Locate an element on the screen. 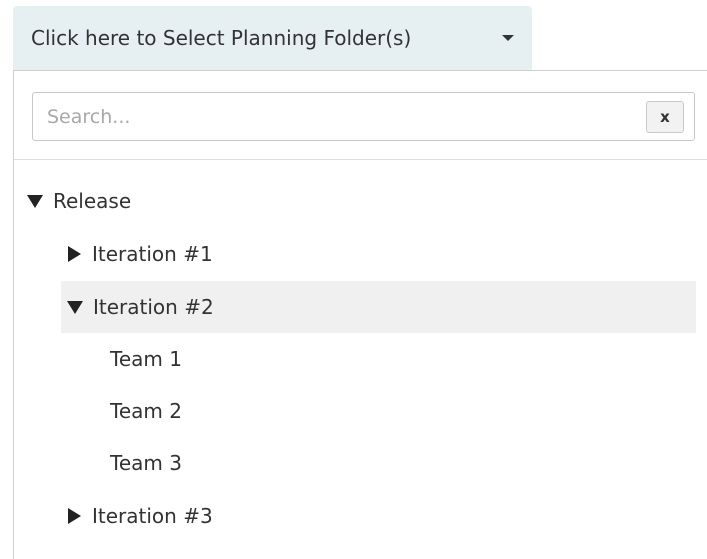  dropdown-label: Click here to Select Planning Folder(s) is located at coordinates (221, 38).